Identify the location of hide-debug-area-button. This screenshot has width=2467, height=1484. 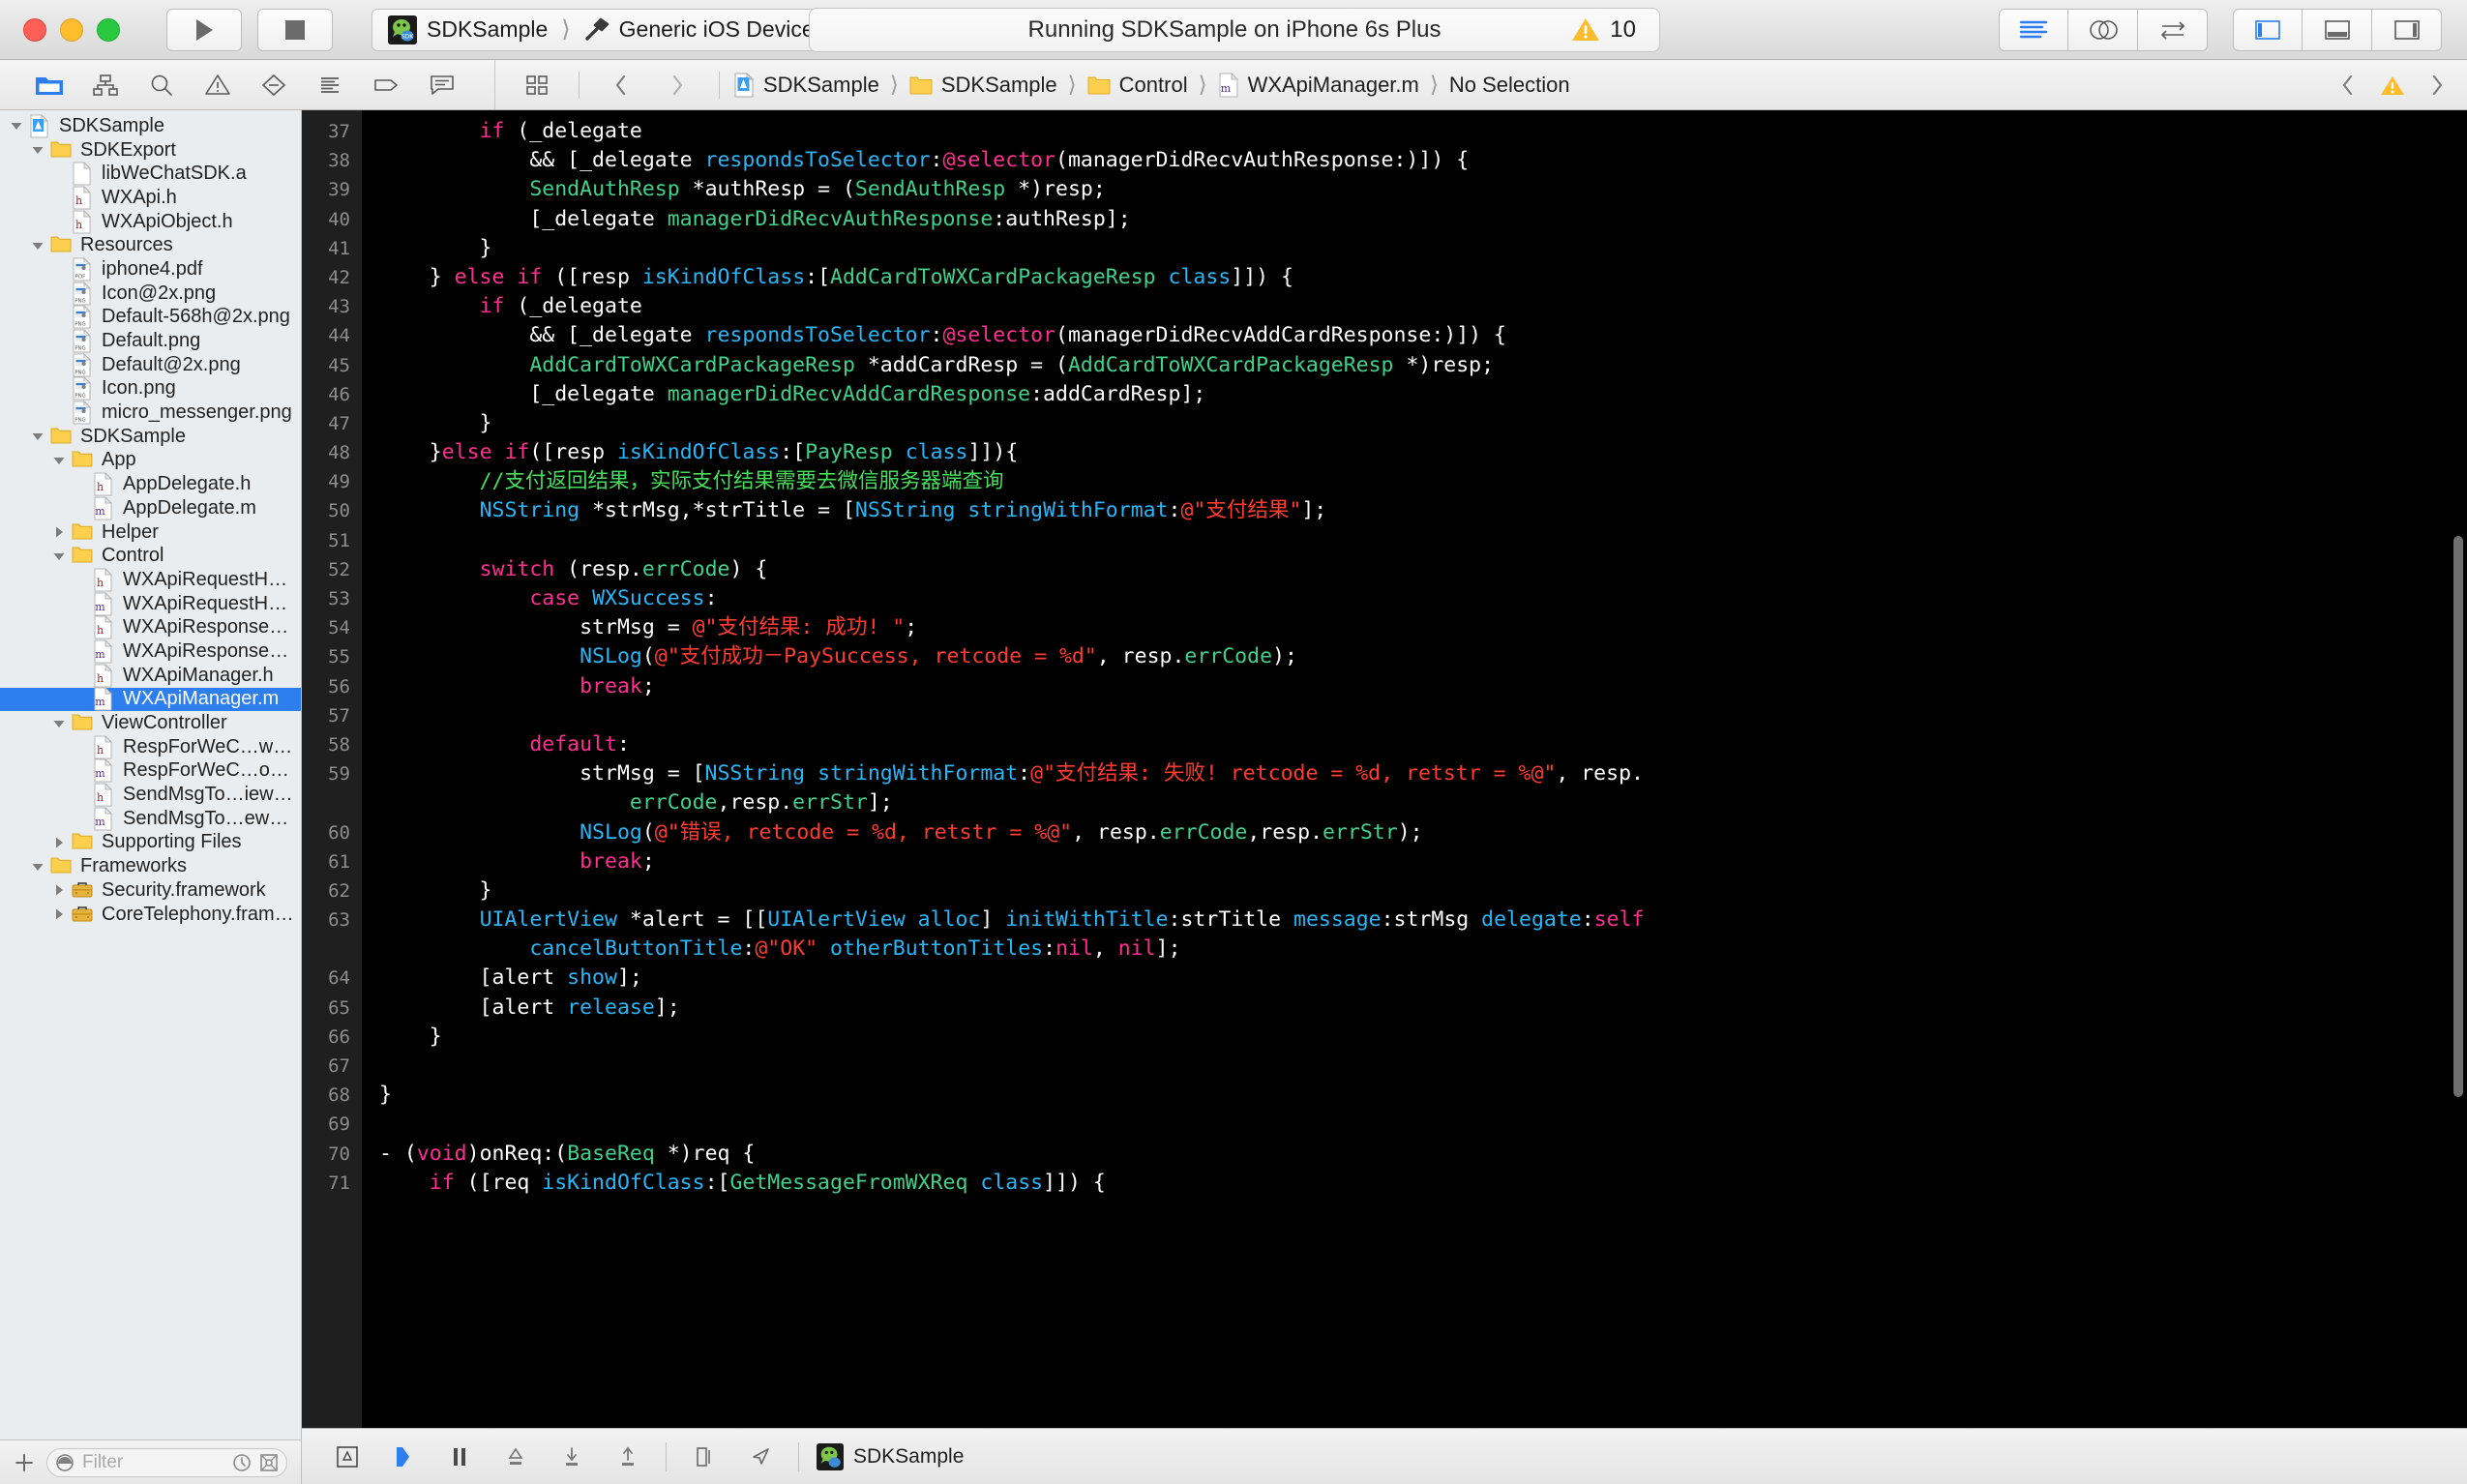
(347, 1456).